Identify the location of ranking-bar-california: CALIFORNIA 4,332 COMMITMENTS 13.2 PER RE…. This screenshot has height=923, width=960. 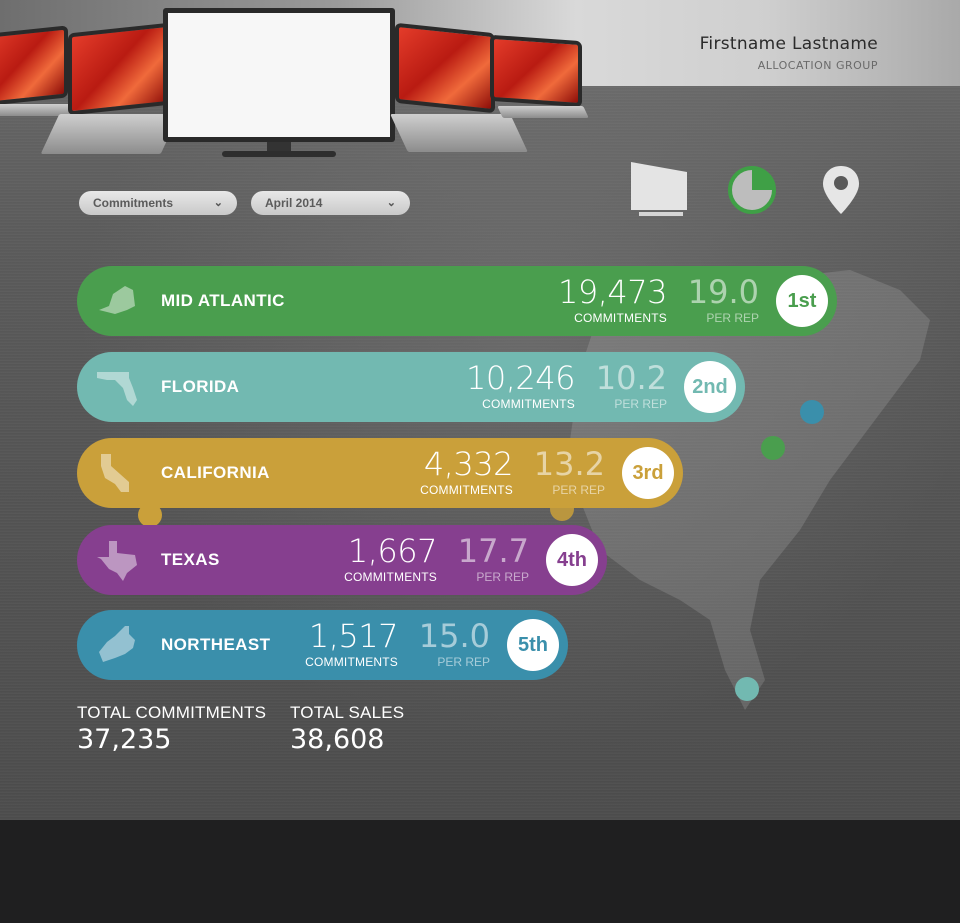
(380, 473).